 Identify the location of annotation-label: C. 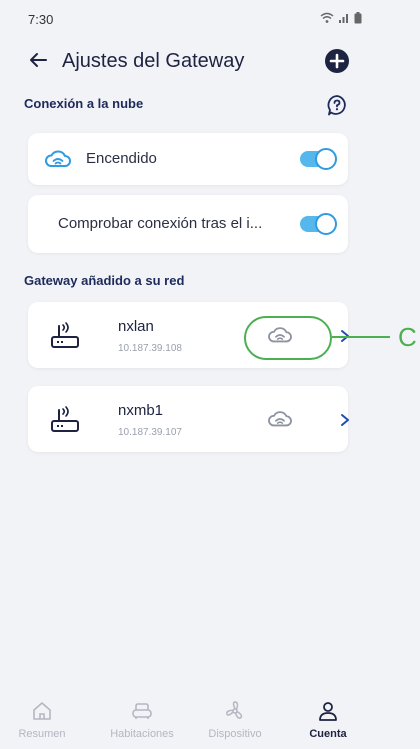
(407, 337).